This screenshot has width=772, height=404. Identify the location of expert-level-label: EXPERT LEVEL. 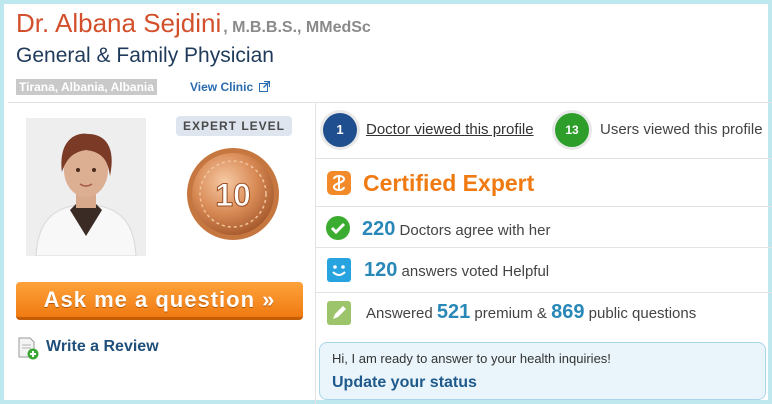
(234, 126).